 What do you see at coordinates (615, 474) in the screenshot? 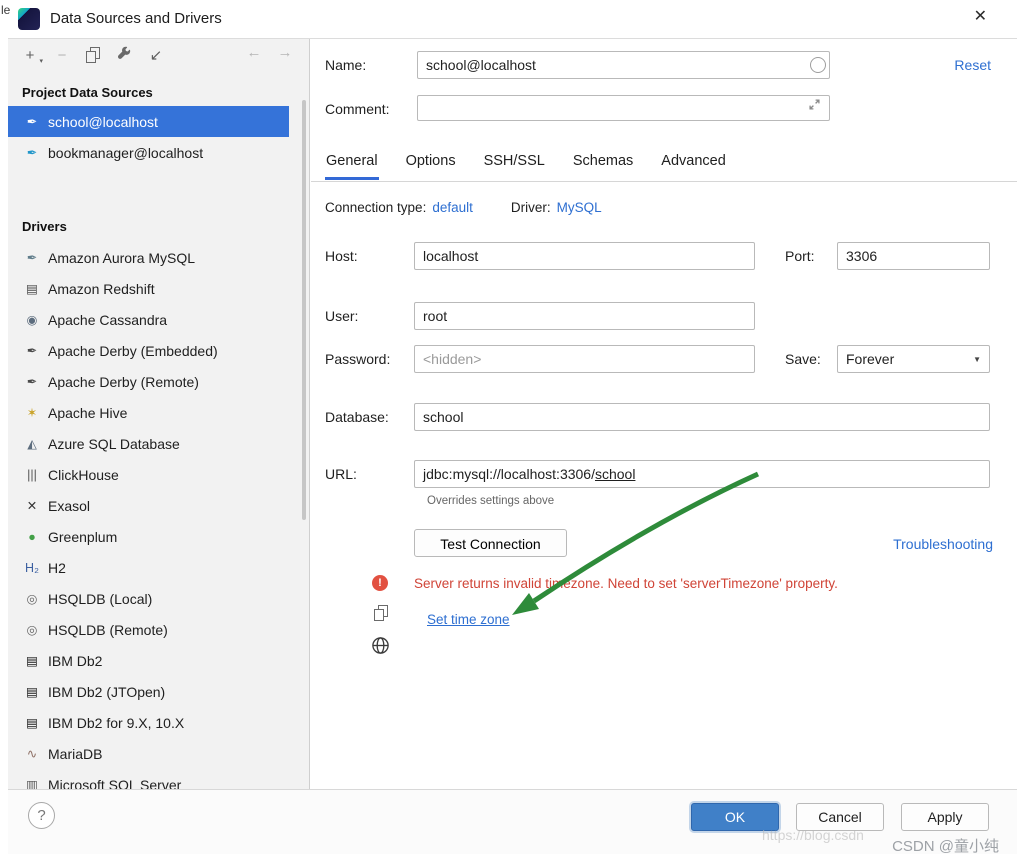
I see `url-database-link: school` at bounding box center [615, 474].